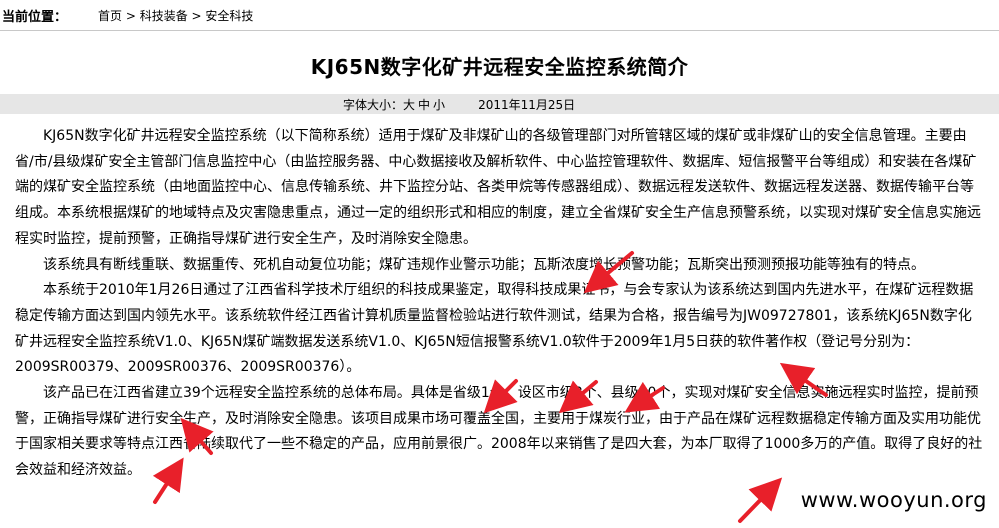 The height and width of the screenshot is (528, 999). What do you see at coordinates (459, 104) in the screenshot?
I see `article-meta: 字体大小：大中小 2011年11月25日` at bounding box center [459, 104].